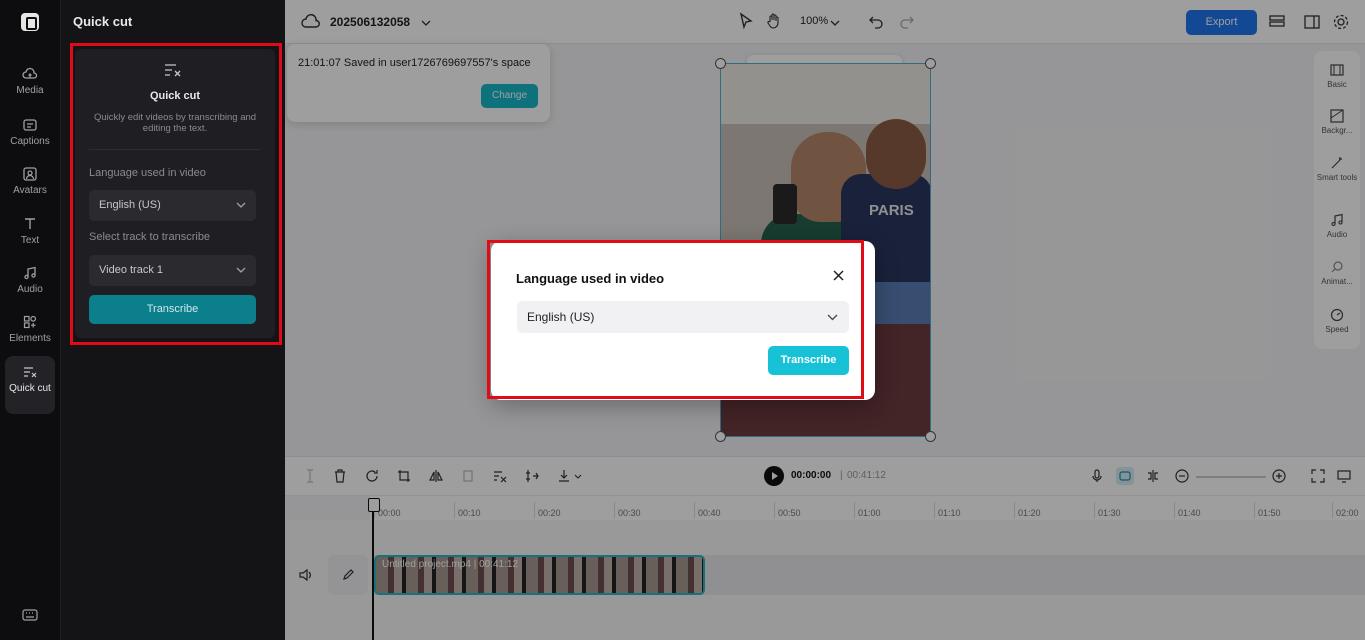 Image resolution: width=1365 pixels, height=640 pixels. What do you see at coordinates (30, 388) in the screenshot?
I see `rail-label: Quick cut` at bounding box center [30, 388].